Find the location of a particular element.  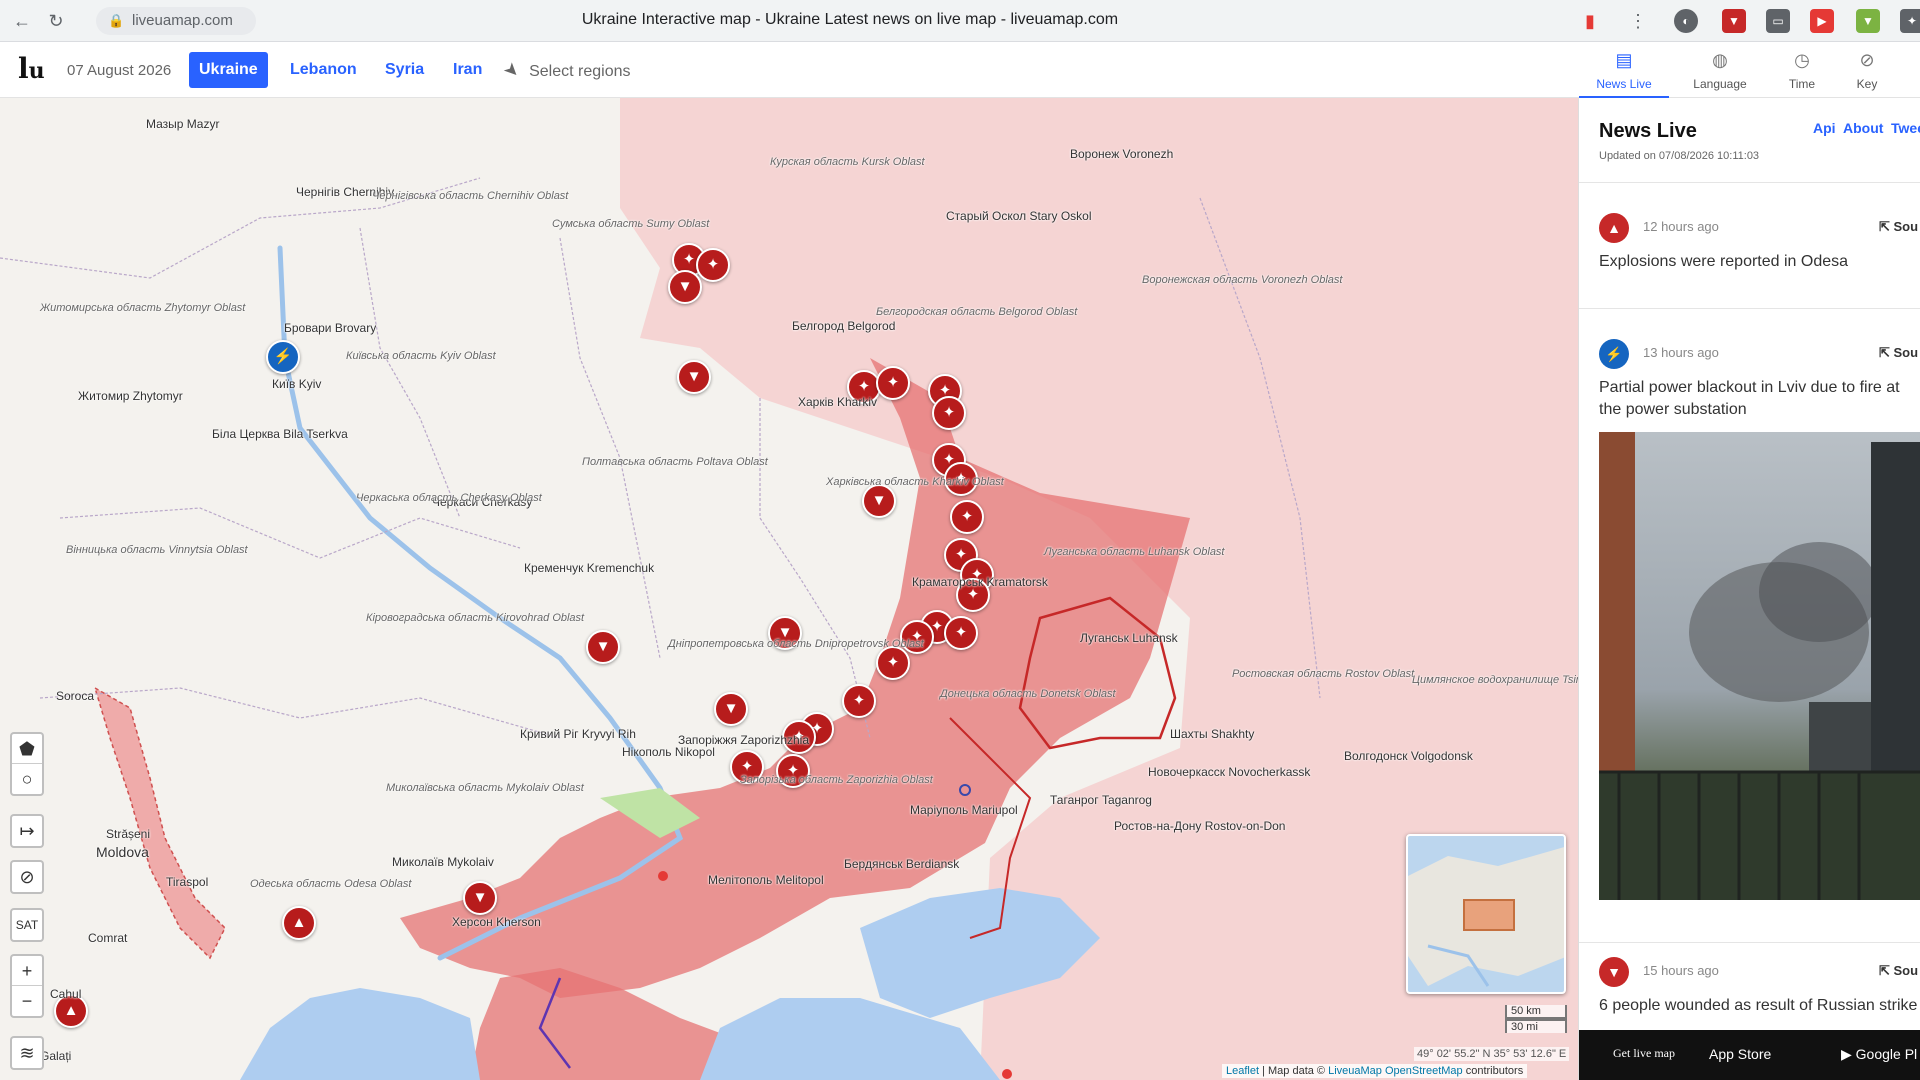

city-label: Strășeni is located at coordinates (128, 834).